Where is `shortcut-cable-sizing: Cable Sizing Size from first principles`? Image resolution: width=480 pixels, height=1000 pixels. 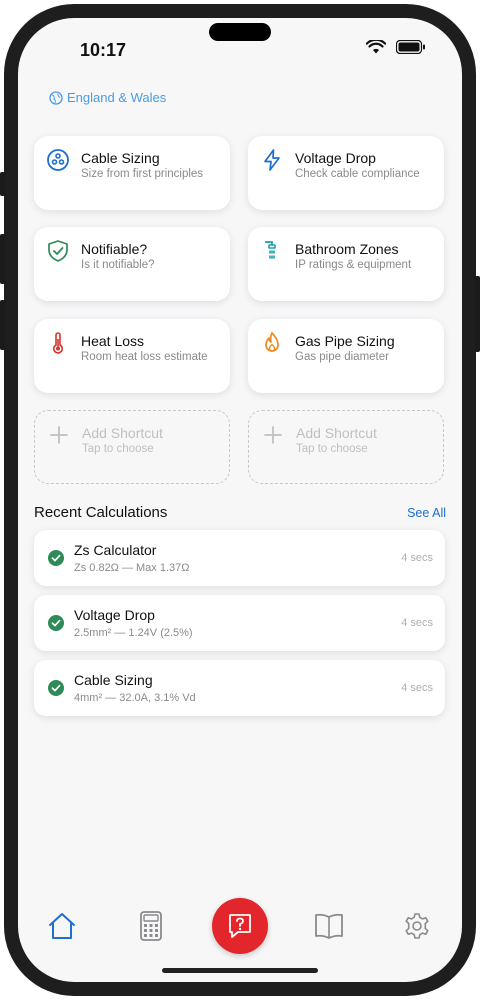
shortcut-cable-sizing: Cable Sizing Size from first principles is located at coordinates (132, 173).